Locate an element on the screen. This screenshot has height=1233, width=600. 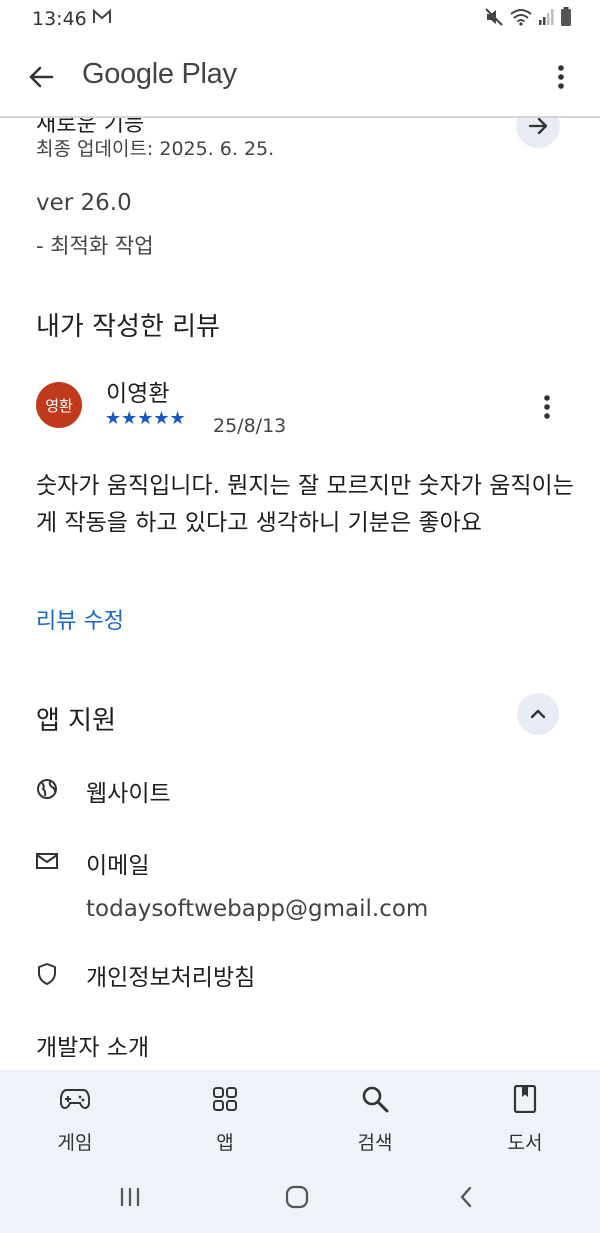
app-support-title: 앱 지원 is located at coordinates (76, 721).